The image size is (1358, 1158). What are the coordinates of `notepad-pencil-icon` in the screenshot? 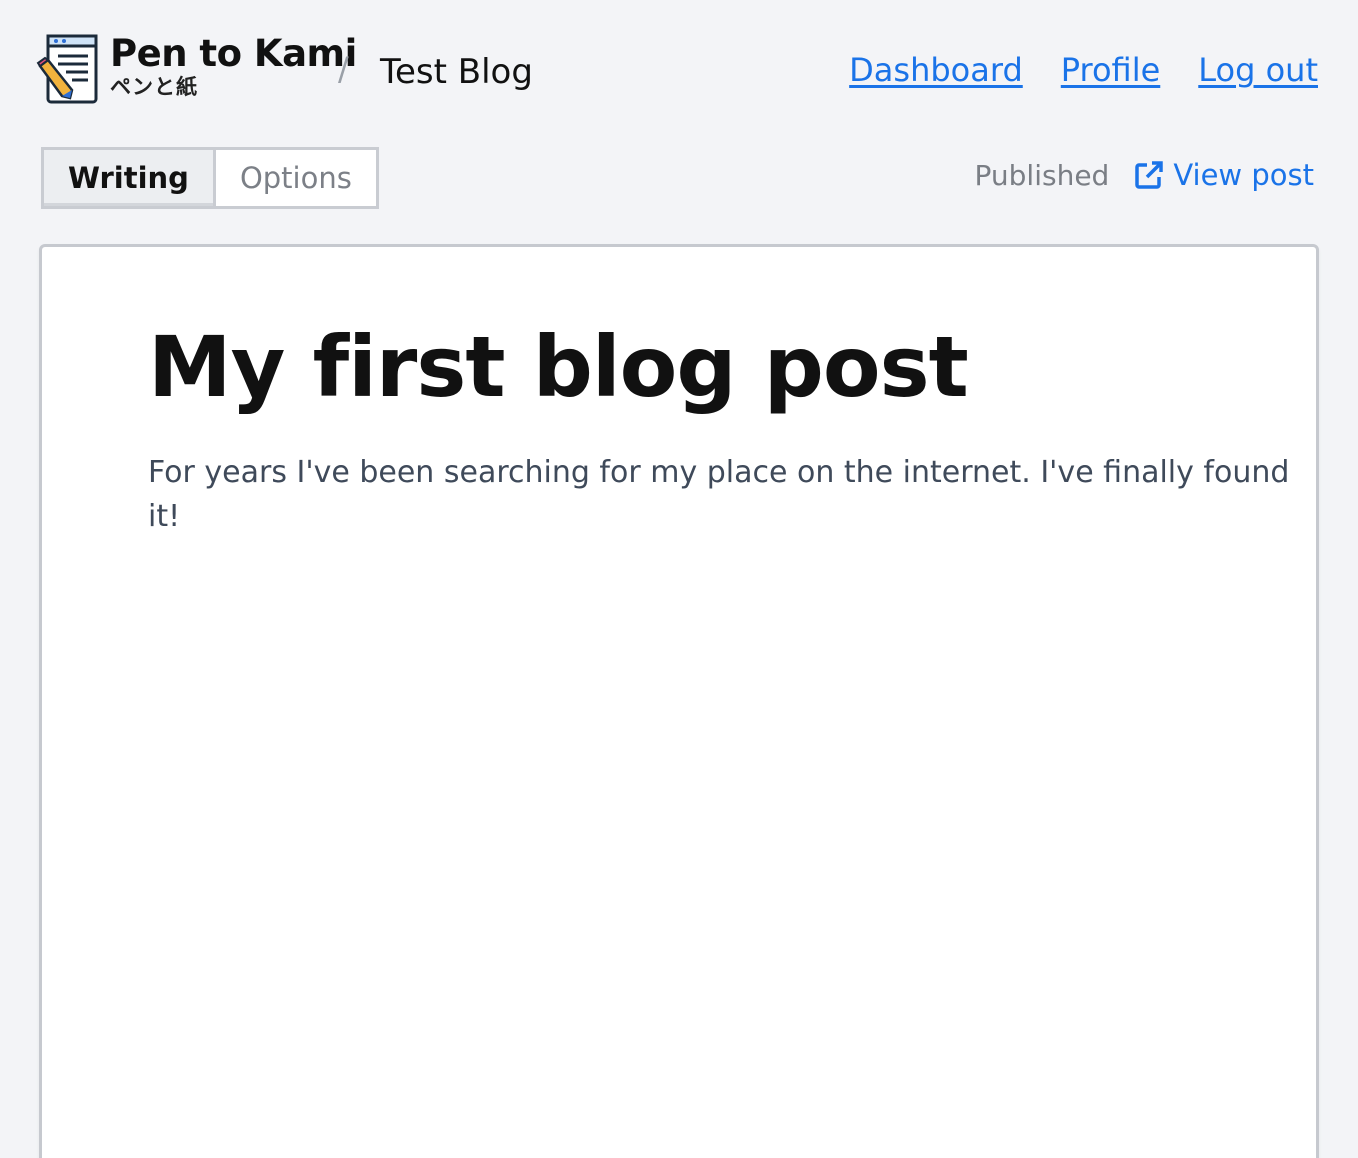 It's located at (67, 69).